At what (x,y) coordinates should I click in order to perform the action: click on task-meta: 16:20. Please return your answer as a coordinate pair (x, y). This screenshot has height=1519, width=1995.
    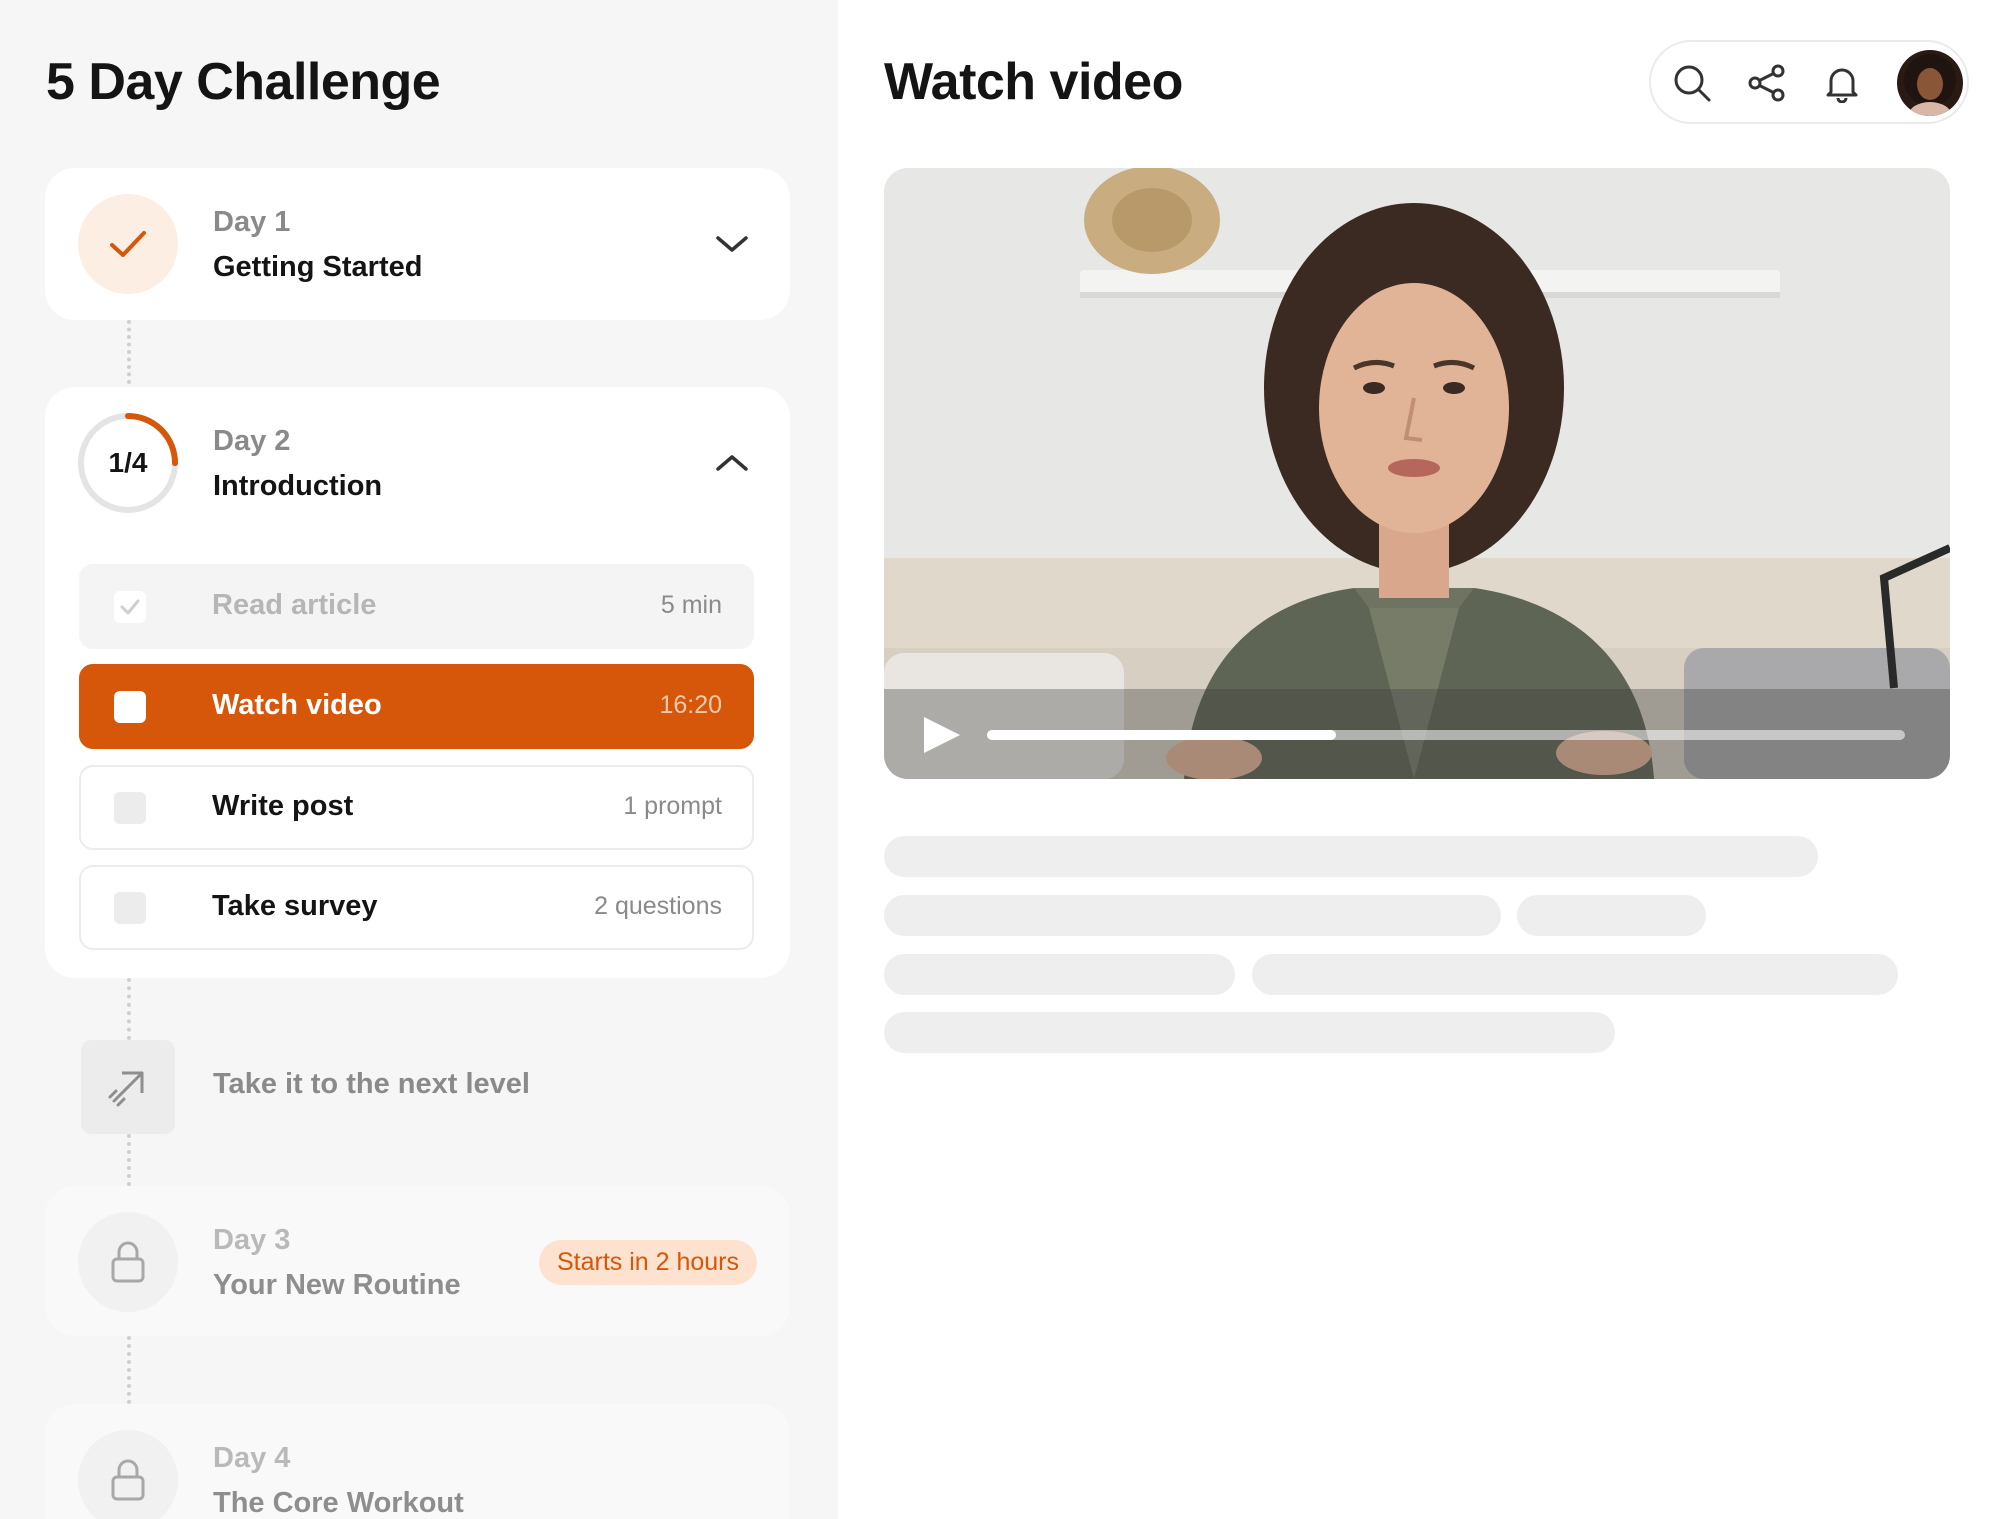
    Looking at the image, I should click on (690, 705).